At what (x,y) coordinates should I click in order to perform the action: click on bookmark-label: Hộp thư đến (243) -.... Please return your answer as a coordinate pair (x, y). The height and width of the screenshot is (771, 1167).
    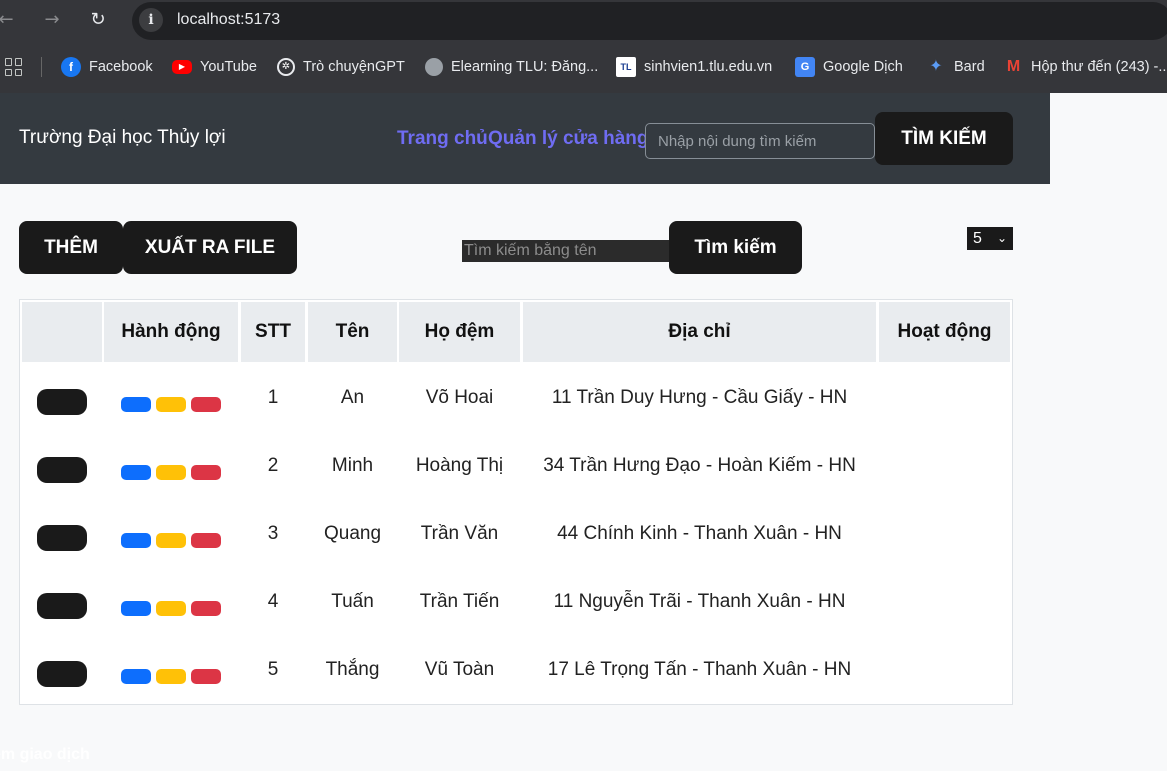
    Looking at the image, I should click on (1099, 67).